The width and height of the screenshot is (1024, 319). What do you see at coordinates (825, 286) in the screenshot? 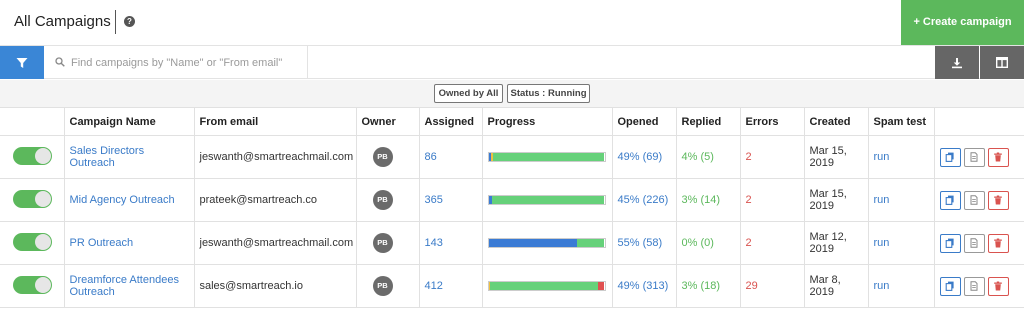
I see `created-date: Mar 8, 2019` at bounding box center [825, 286].